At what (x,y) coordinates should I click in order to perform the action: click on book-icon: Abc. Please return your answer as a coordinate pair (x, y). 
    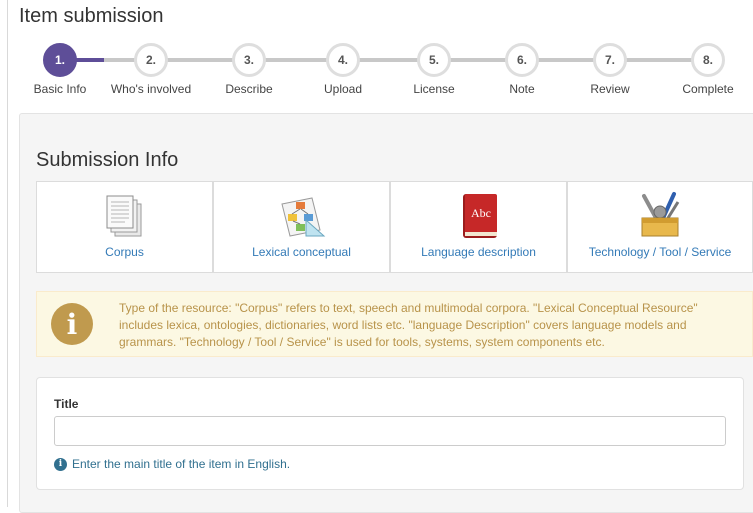
    Looking at the image, I should click on (479, 216).